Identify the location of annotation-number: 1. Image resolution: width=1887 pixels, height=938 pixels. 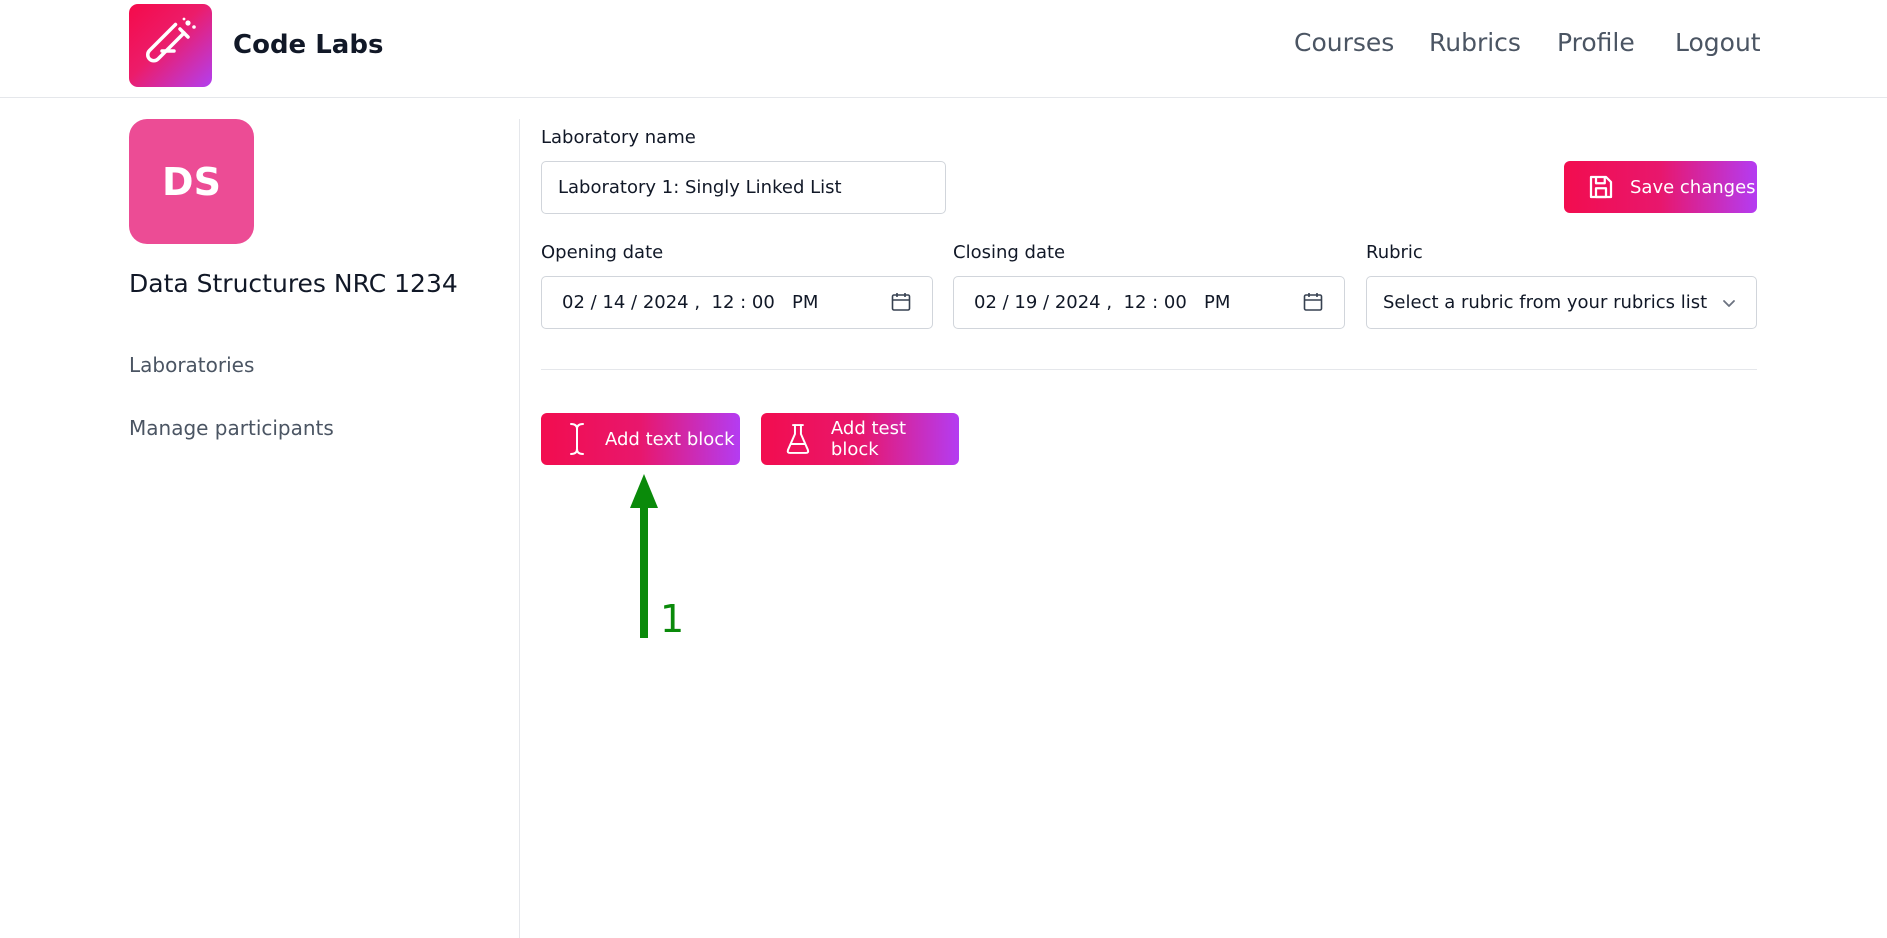
(672, 619).